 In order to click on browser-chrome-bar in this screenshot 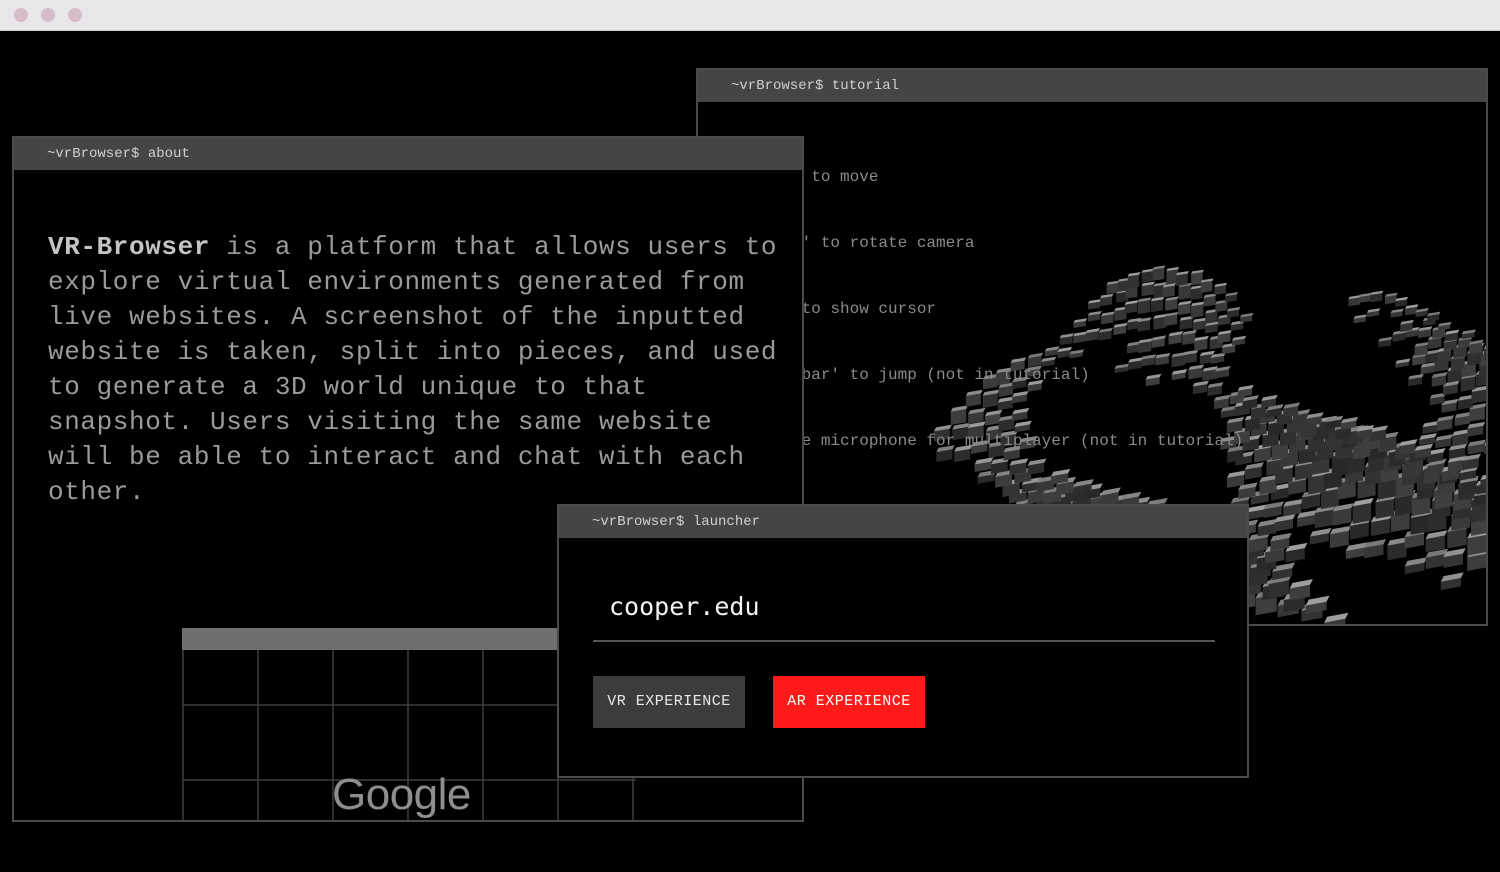, I will do `click(750, 15)`.